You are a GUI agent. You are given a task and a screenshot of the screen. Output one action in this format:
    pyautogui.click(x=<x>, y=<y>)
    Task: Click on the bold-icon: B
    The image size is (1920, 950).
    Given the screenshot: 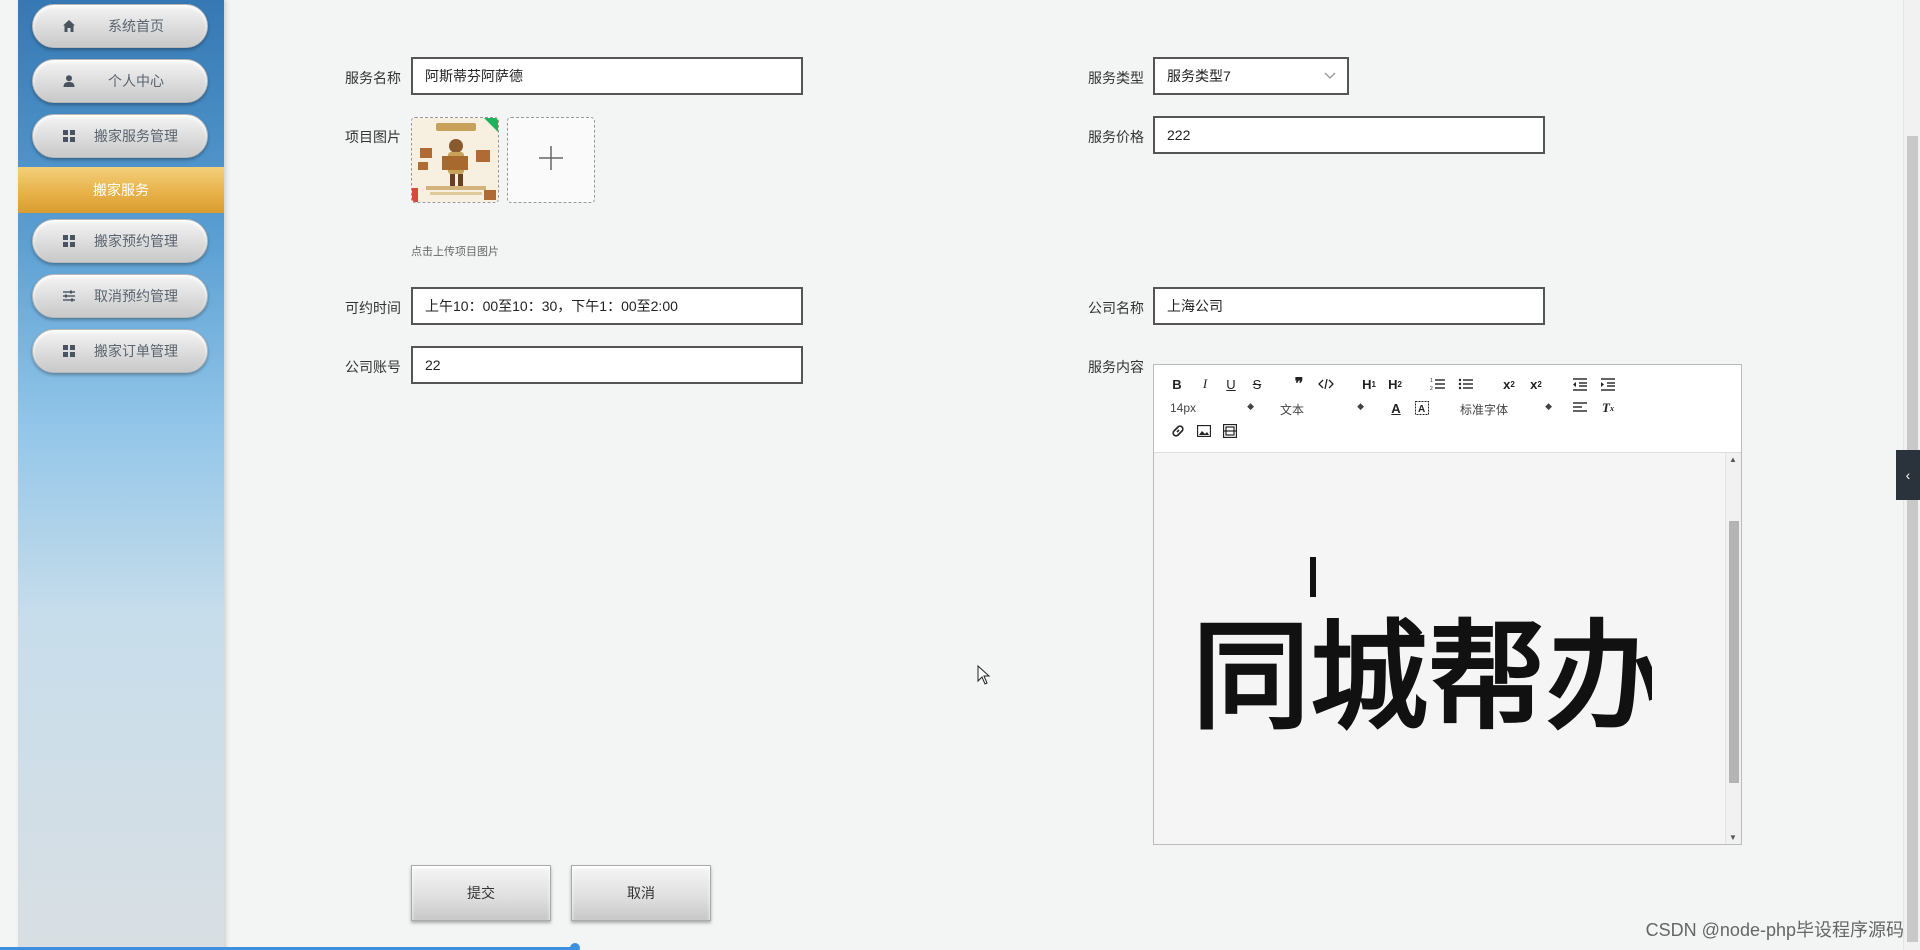 What is the action you would take?
    pyautogui.click(x=1177, y=384)
    